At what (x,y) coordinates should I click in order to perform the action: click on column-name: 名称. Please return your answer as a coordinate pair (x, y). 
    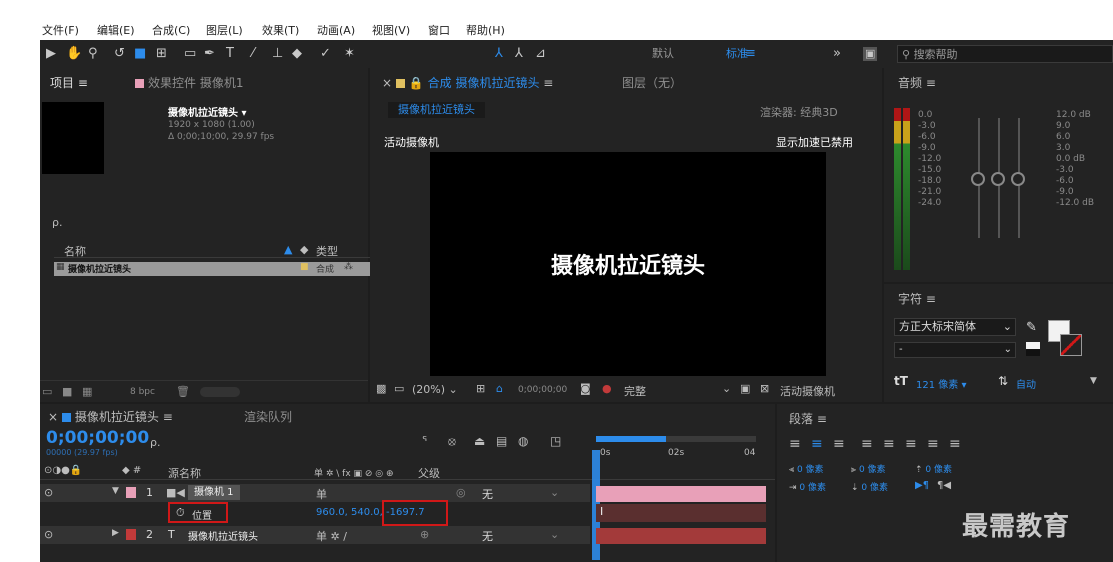
    Looking at the image, I should click on (75, 251).